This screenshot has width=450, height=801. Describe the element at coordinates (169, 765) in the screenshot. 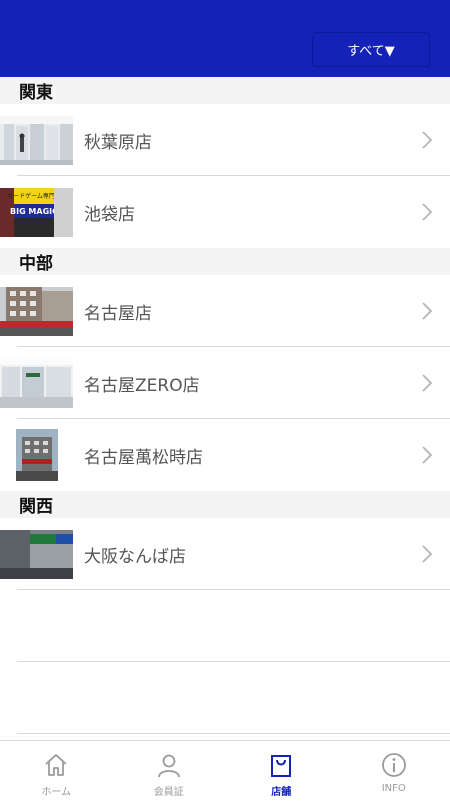

I see `person-icon` at that location.